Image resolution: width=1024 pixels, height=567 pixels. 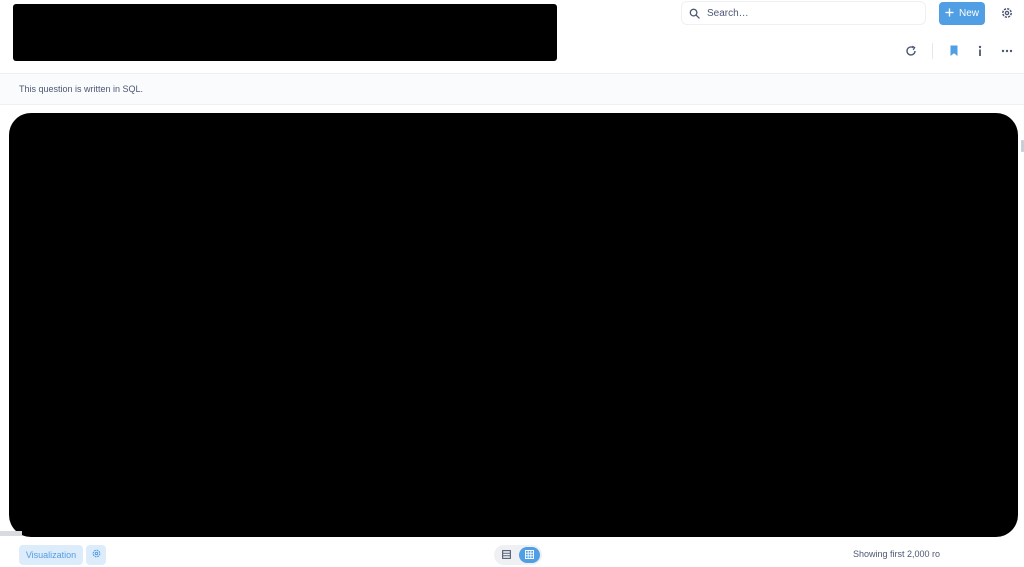 What do you see at coordinates (694, 13) in the screenshot?
I see `search-icon` at bounding box center [694, 13].